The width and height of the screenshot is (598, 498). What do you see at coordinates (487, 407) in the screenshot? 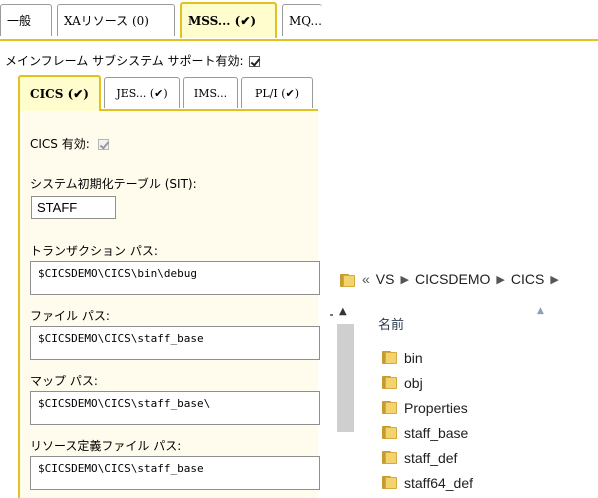
I see `list-item: Properties` at bounding box center [487, 407].